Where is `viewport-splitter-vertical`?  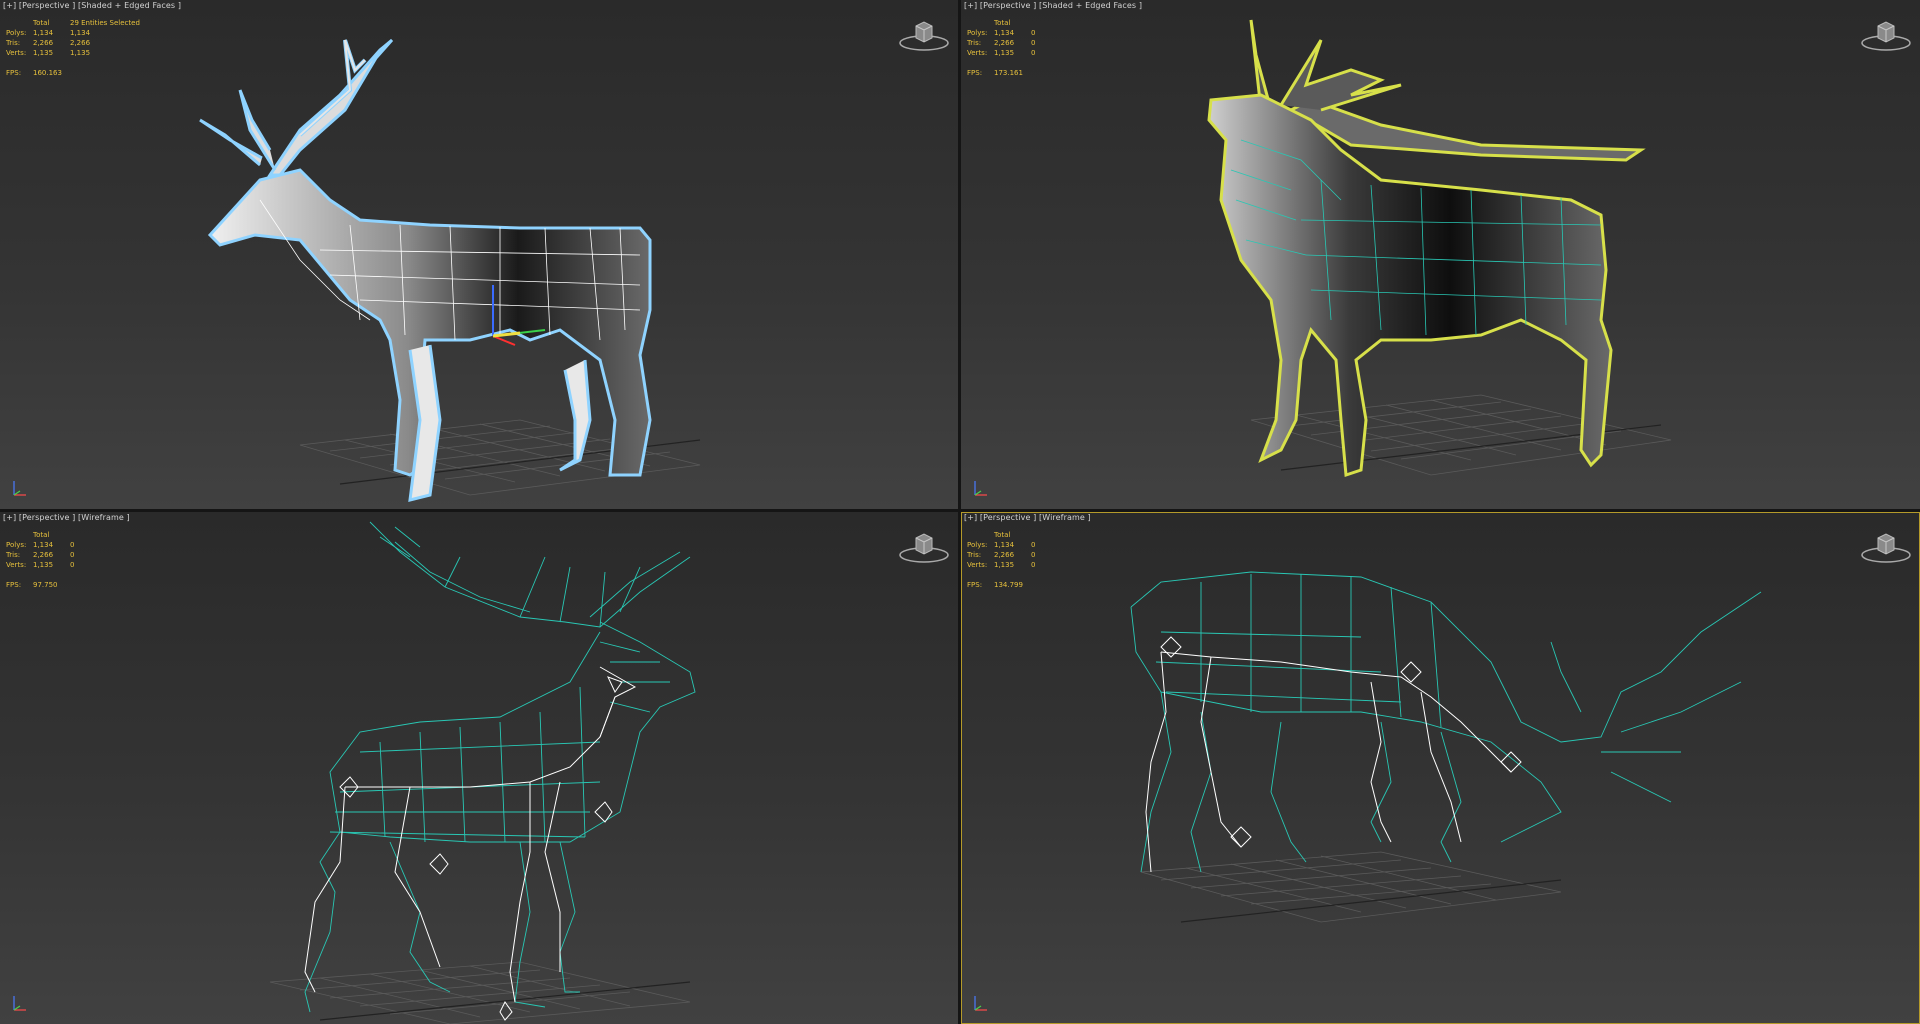
viewport-splitter-vertical is located at coordinates (959, 512).